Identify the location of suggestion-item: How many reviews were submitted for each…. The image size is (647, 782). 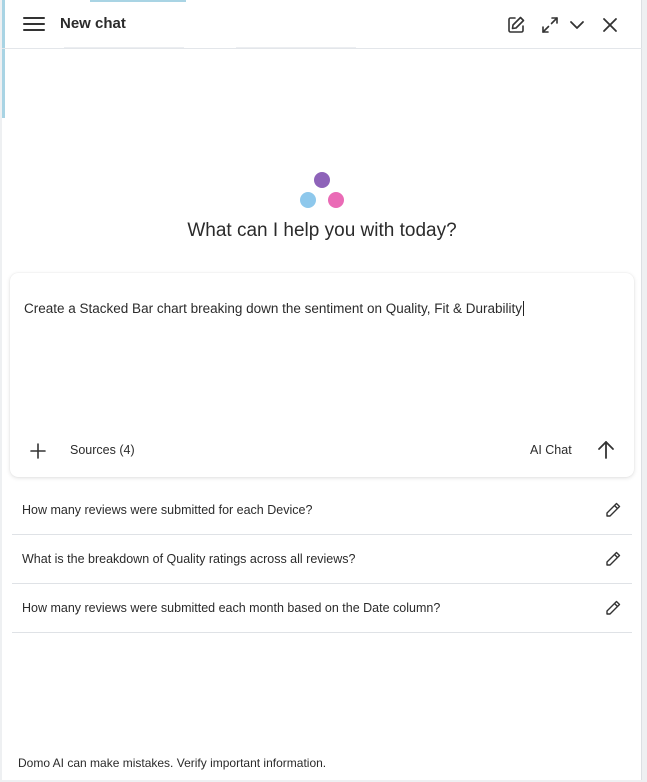
(322, 510).